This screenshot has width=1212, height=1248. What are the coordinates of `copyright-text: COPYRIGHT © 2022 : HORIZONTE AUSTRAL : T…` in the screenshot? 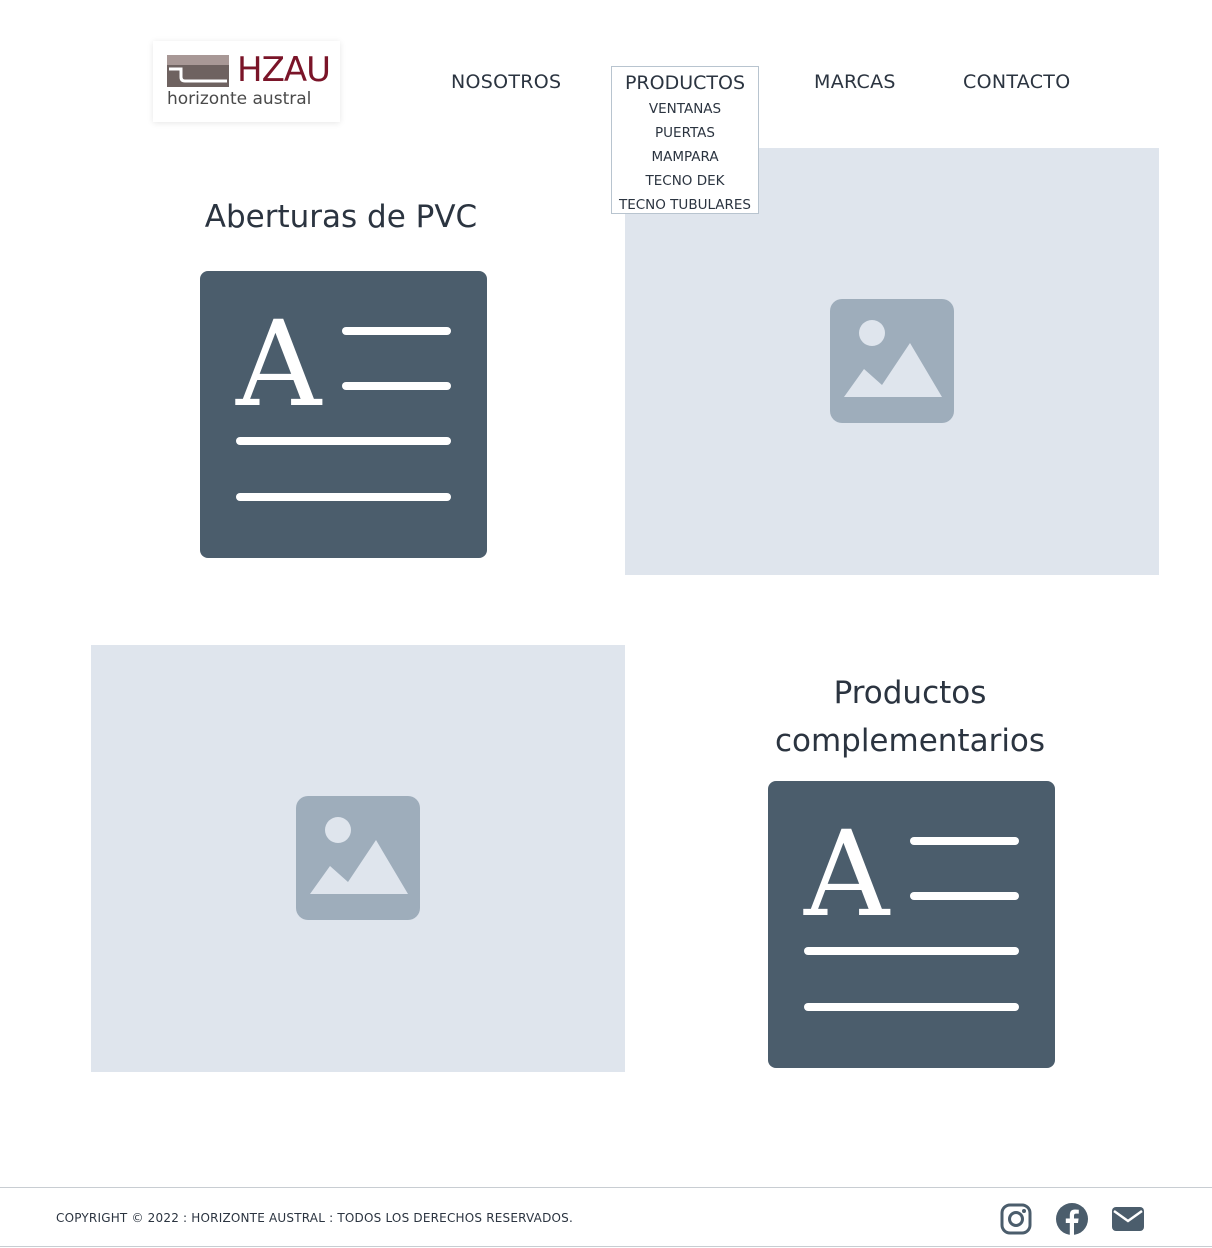 It's located at (314, 1218).